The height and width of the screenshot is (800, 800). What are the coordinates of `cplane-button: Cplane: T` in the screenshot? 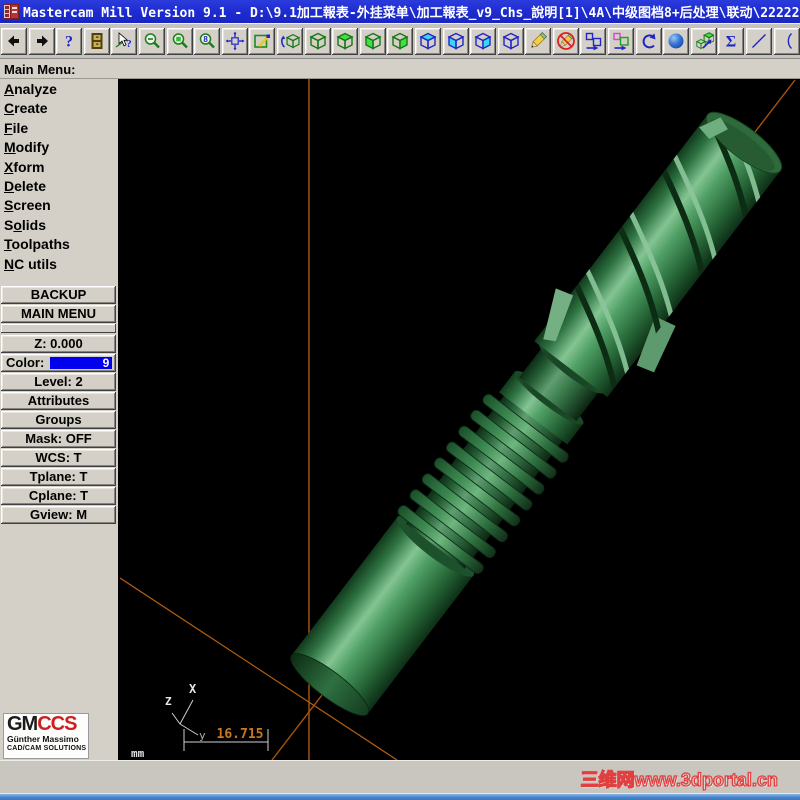 It's located at (58, 495).